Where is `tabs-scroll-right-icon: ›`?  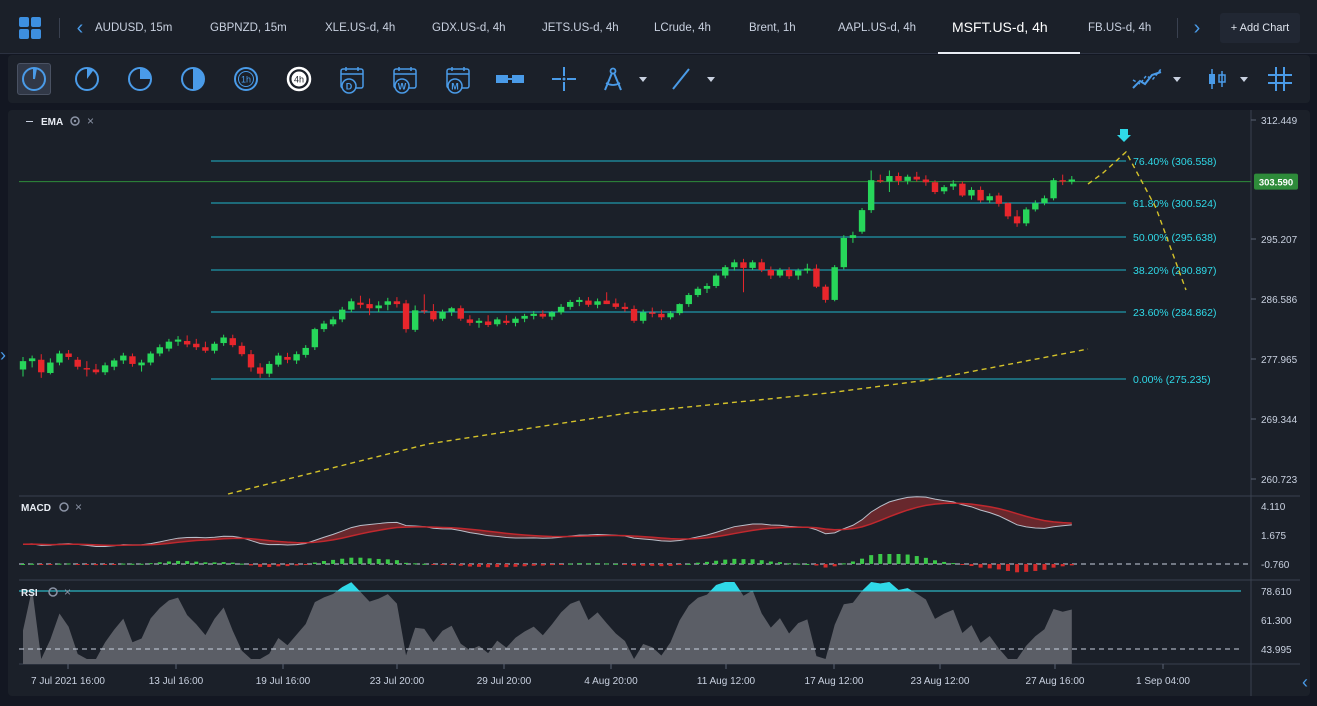
tabs-scroll-right-icon: › is located at coordinates (1197, 28).